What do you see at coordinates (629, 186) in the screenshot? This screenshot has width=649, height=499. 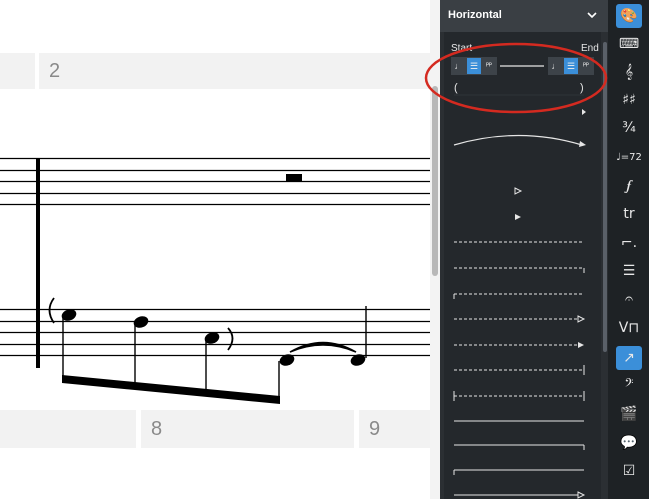 I see `dynamics-icon: 𝆑` at bounding box center [629, 186].